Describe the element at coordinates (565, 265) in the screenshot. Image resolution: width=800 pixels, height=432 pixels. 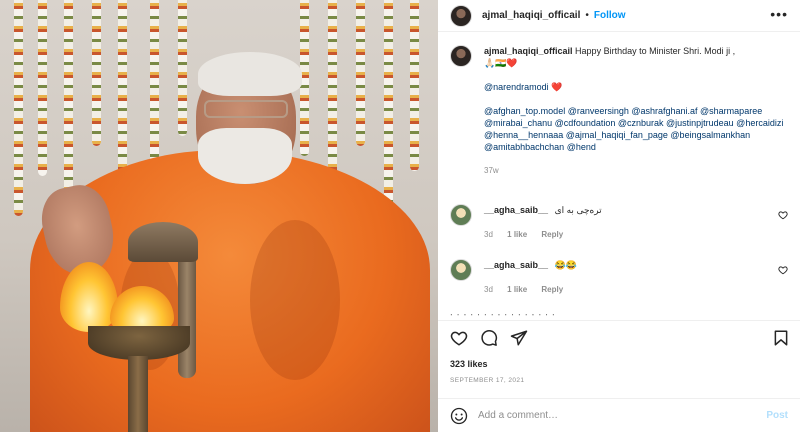
I see `comment-text: 😂😂` at that location.